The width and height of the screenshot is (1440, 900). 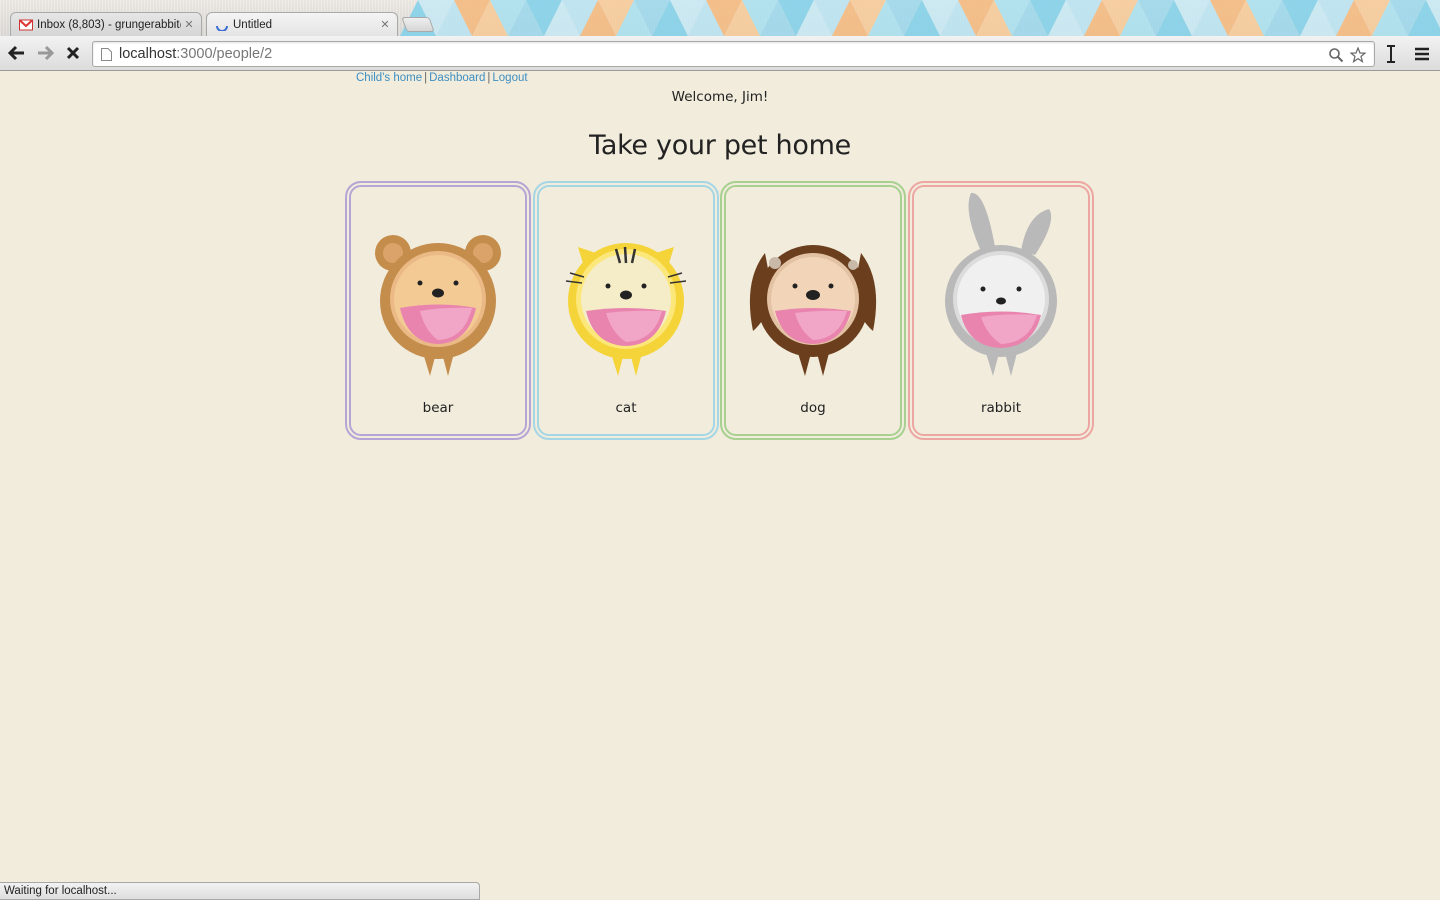 I want to click on stop-button, so click(x=73, y=53).